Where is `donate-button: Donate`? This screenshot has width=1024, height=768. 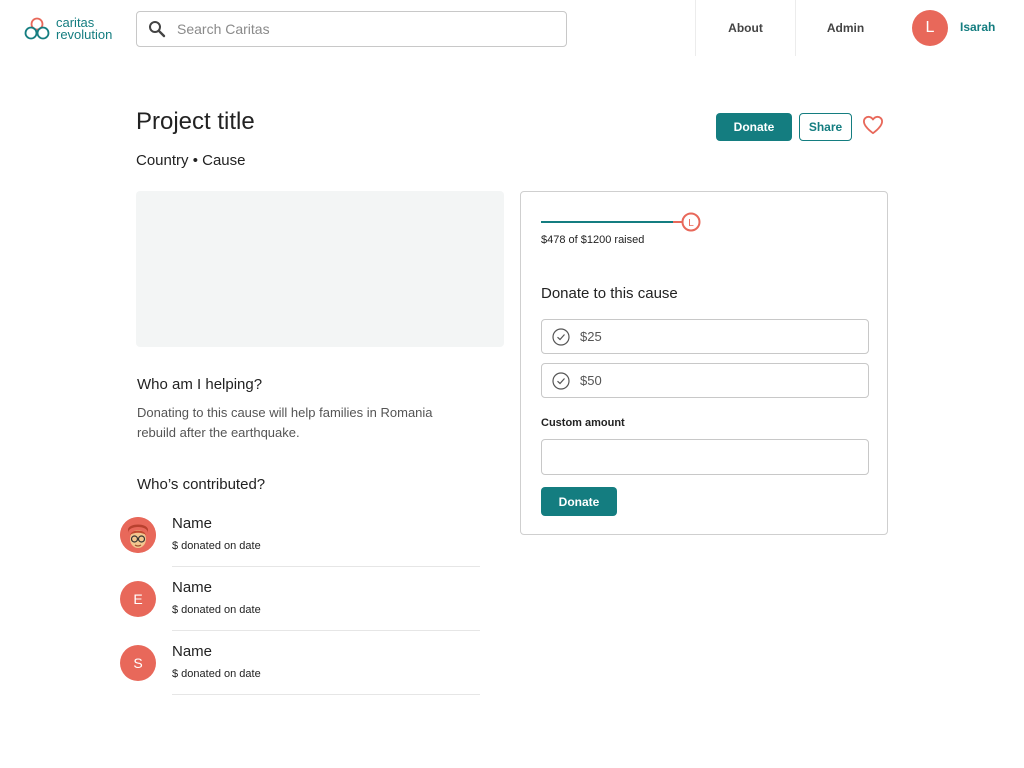 donate-button: Donate is located at coordinates (754, 127).